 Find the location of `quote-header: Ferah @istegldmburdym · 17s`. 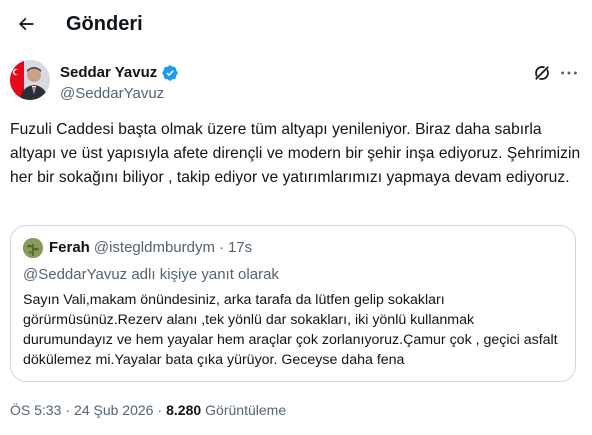

quote-header: Ferah @istegldmburdym · 17s is located at coordinates (150, 248).